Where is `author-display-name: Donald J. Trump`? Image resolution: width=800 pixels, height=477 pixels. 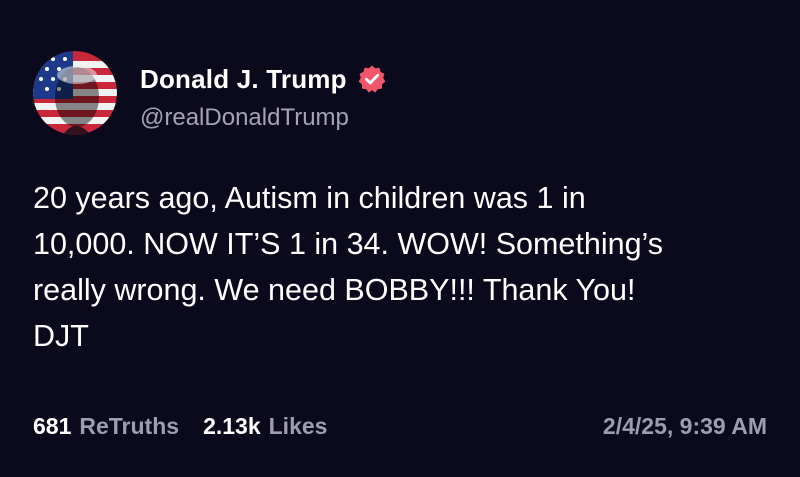
author-display-name: Donald J. Trump is located at coordinates (243, 79).